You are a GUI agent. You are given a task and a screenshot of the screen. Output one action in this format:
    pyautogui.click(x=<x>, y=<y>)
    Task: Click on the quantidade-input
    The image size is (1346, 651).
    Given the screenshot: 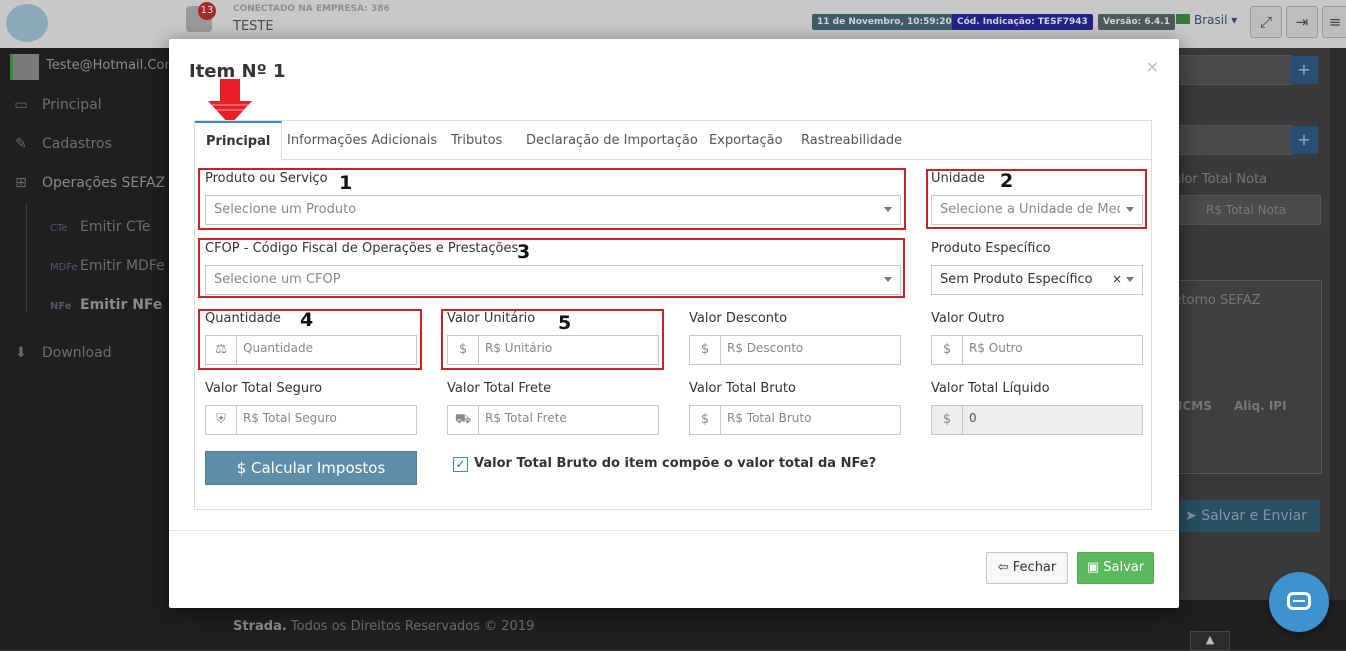 What is the action you would take?
    pyautogui.click(x=316, y=348)
    